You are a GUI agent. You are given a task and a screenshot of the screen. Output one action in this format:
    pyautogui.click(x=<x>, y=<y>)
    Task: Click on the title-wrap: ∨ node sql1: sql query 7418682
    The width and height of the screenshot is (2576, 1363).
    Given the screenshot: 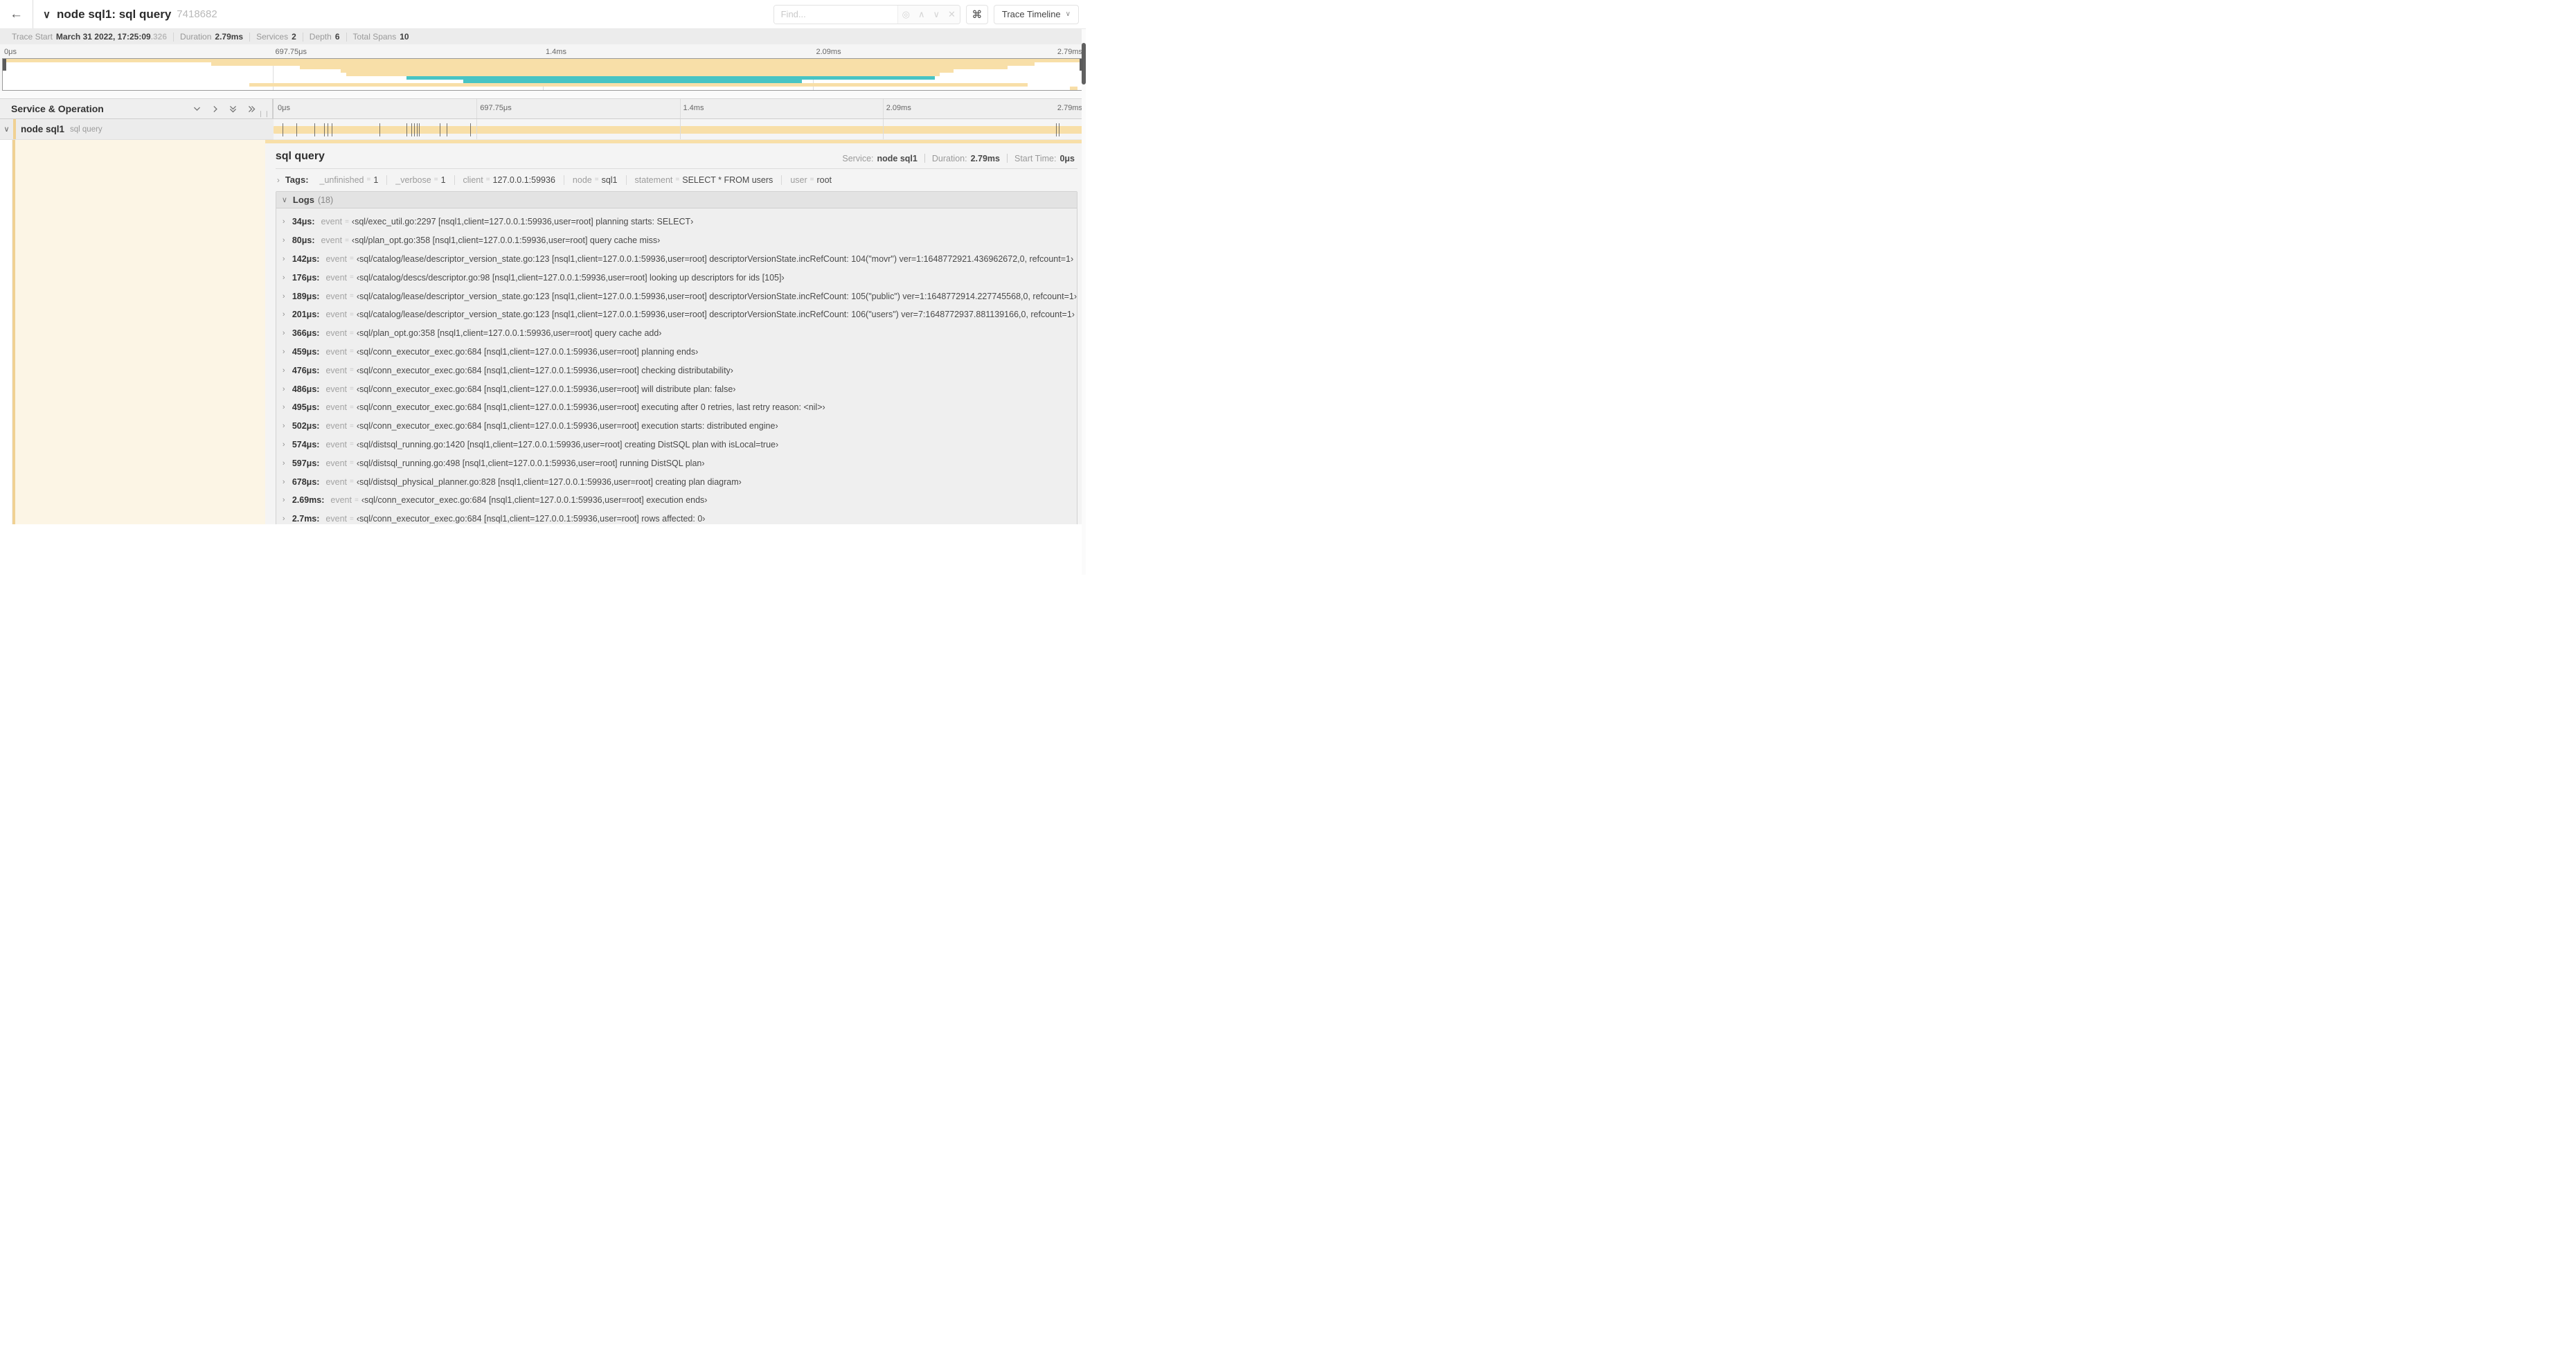 What is the action you would take?
    pyautogui.click(x=403, y=15)
    